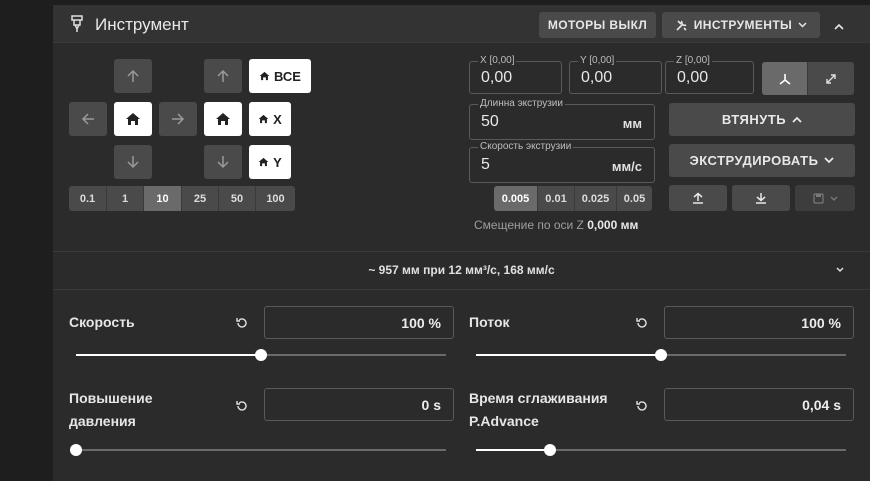 The image size is (870, 481). I want to click on jog-x-plus-button, so click(178, 119).